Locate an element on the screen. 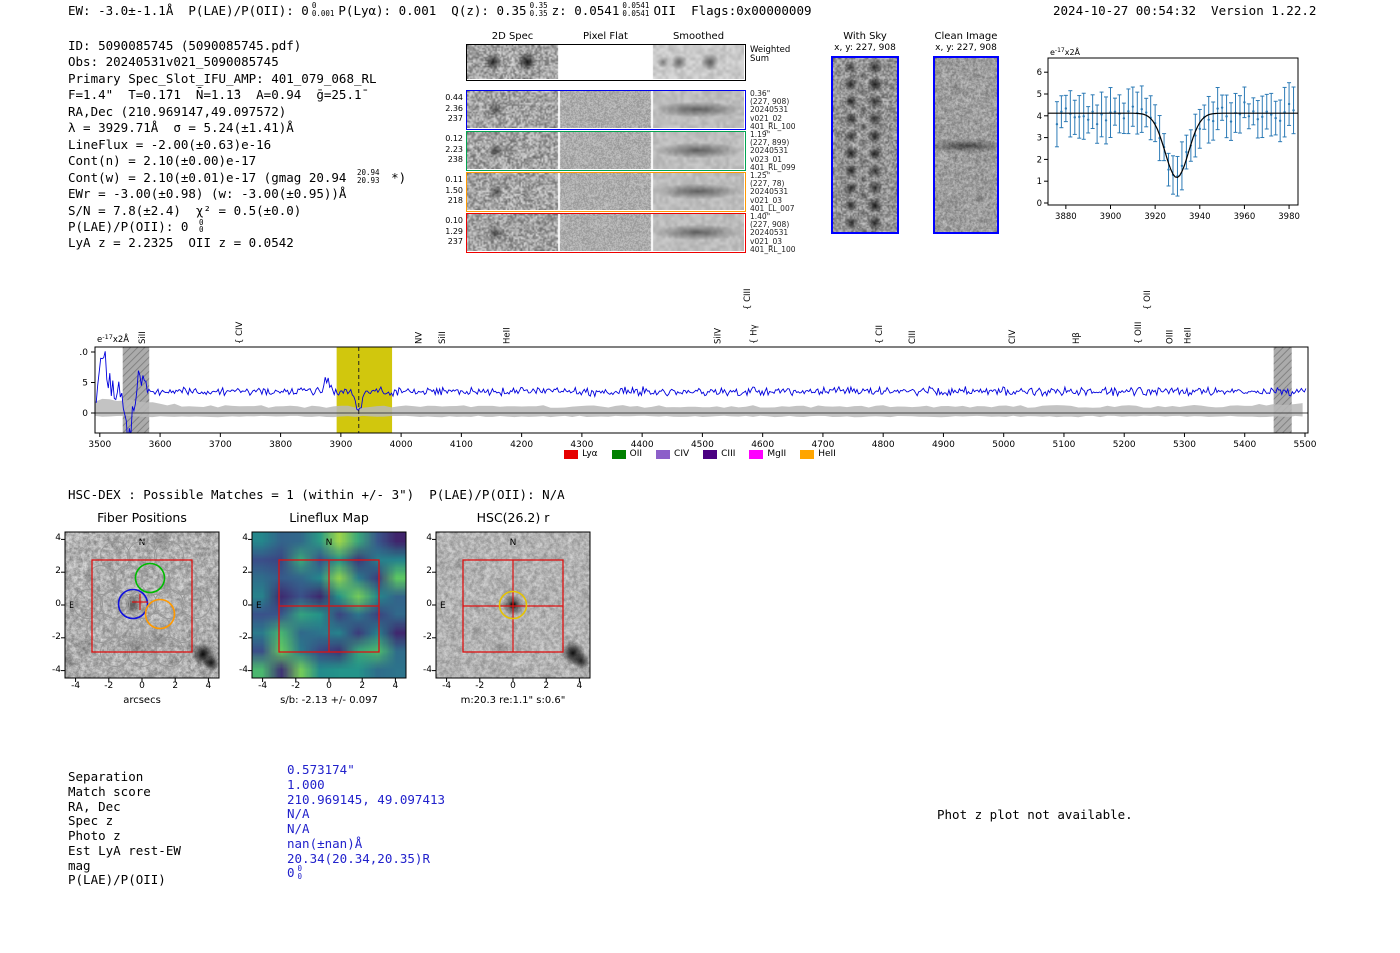  legend-label: CIV is located at coordinates (682, 454).